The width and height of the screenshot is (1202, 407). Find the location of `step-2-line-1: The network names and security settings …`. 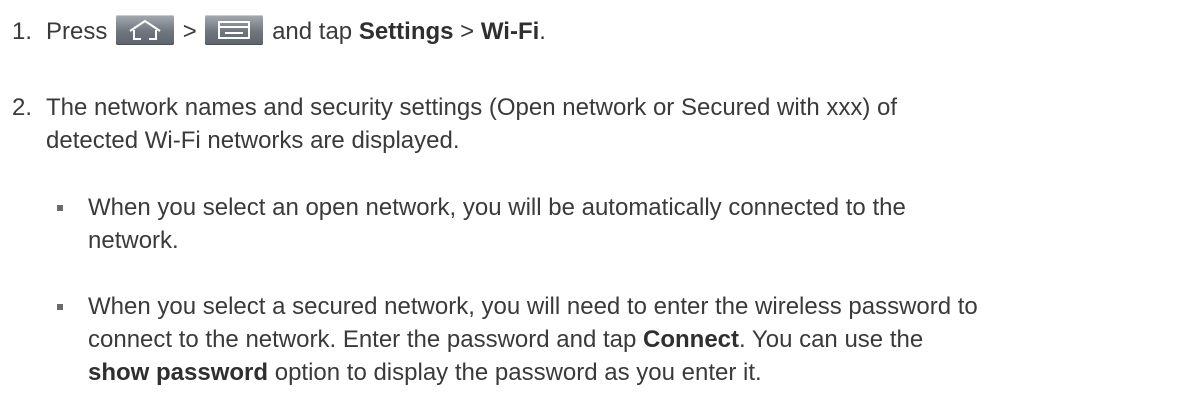

step-2-line-1: The network names and security settings … is located at coordinates (472, 107).